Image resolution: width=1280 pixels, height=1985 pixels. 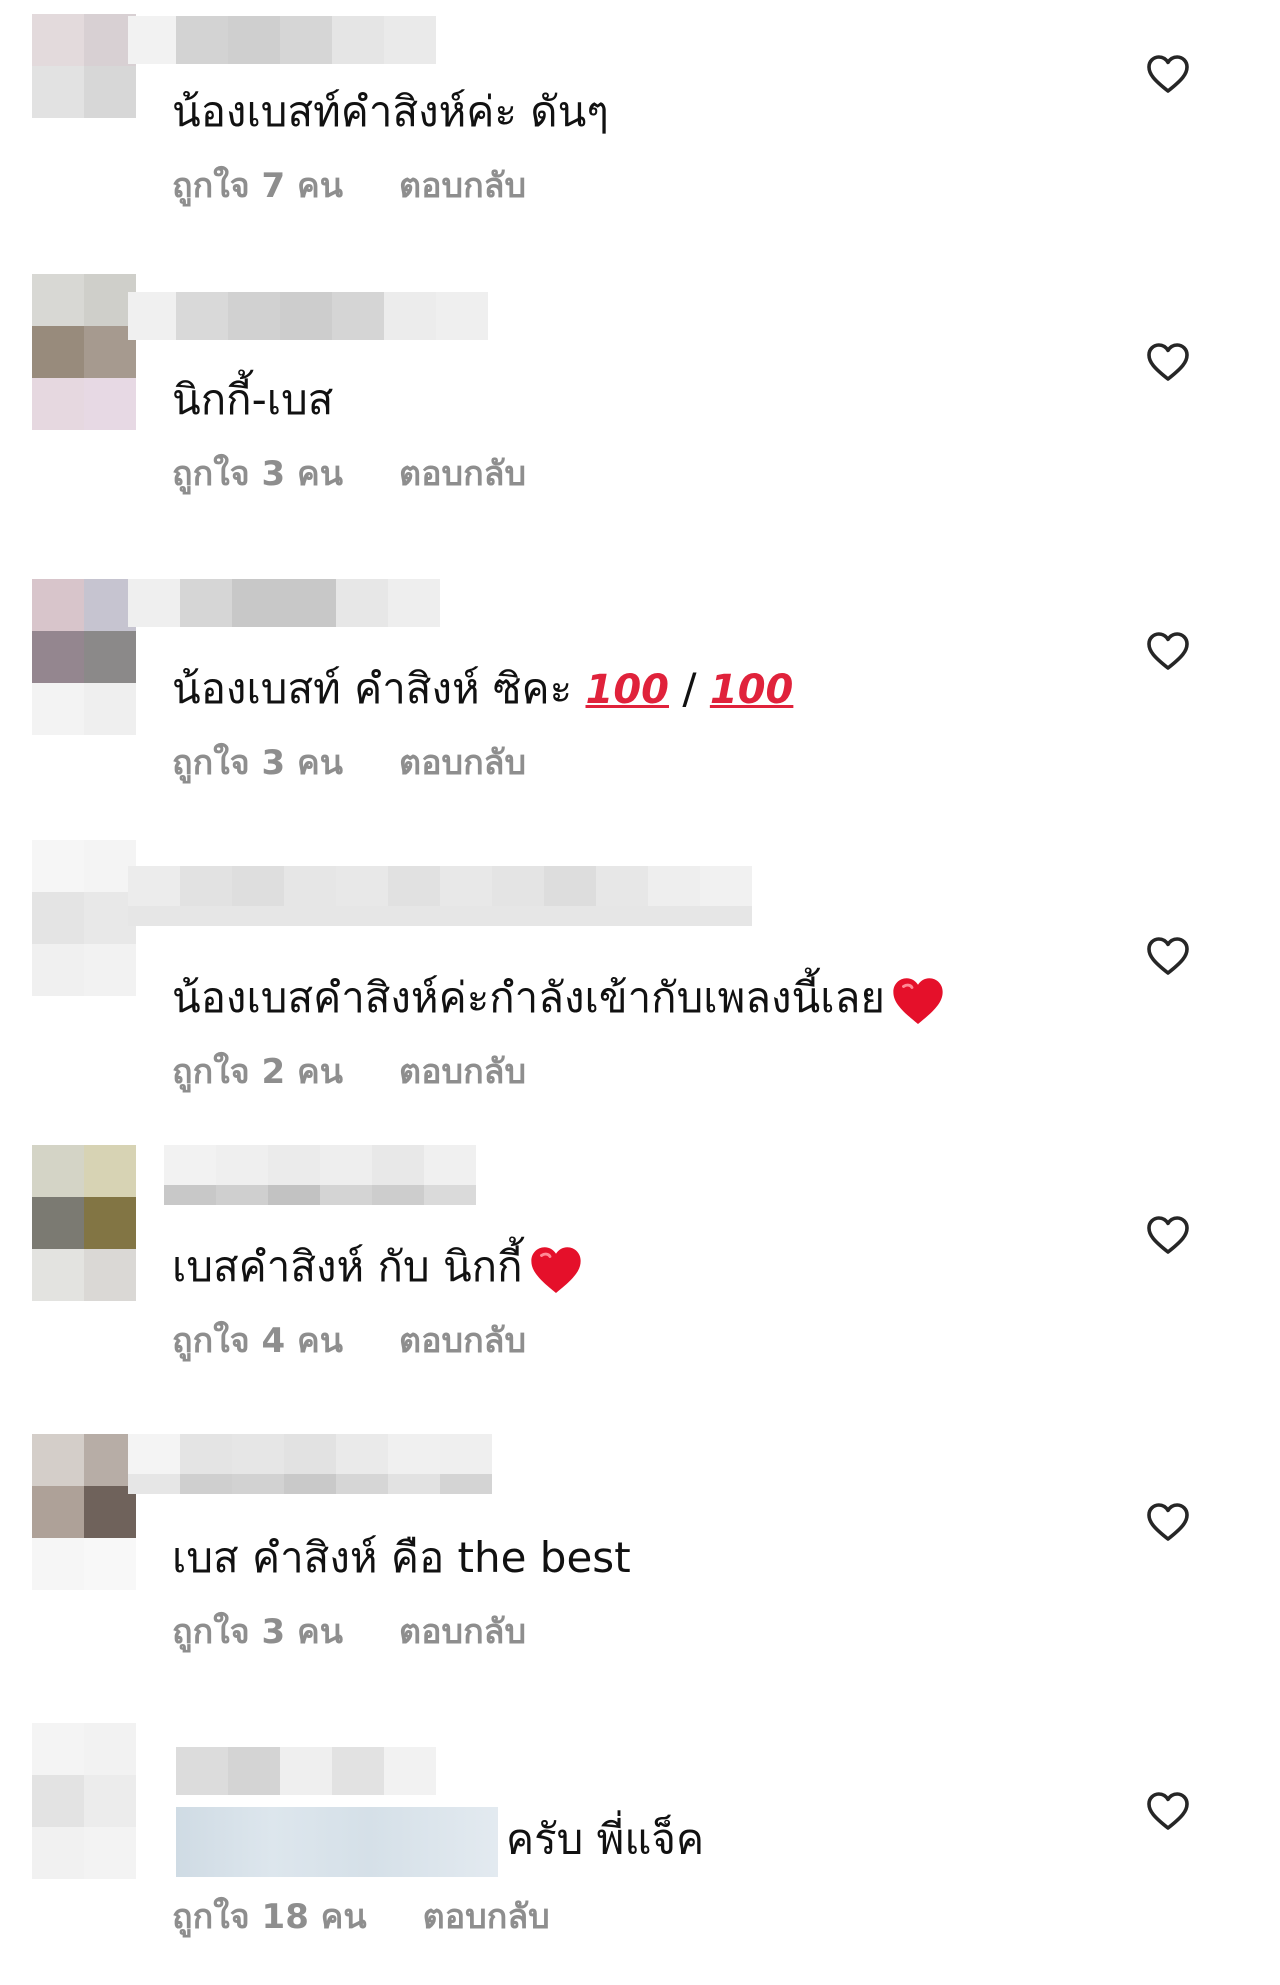 I want to click on comment-item: ครับ พี่แจ็ค ถูกใจ 18 คน ตอบกลับ, so click(x=640, y=1854).